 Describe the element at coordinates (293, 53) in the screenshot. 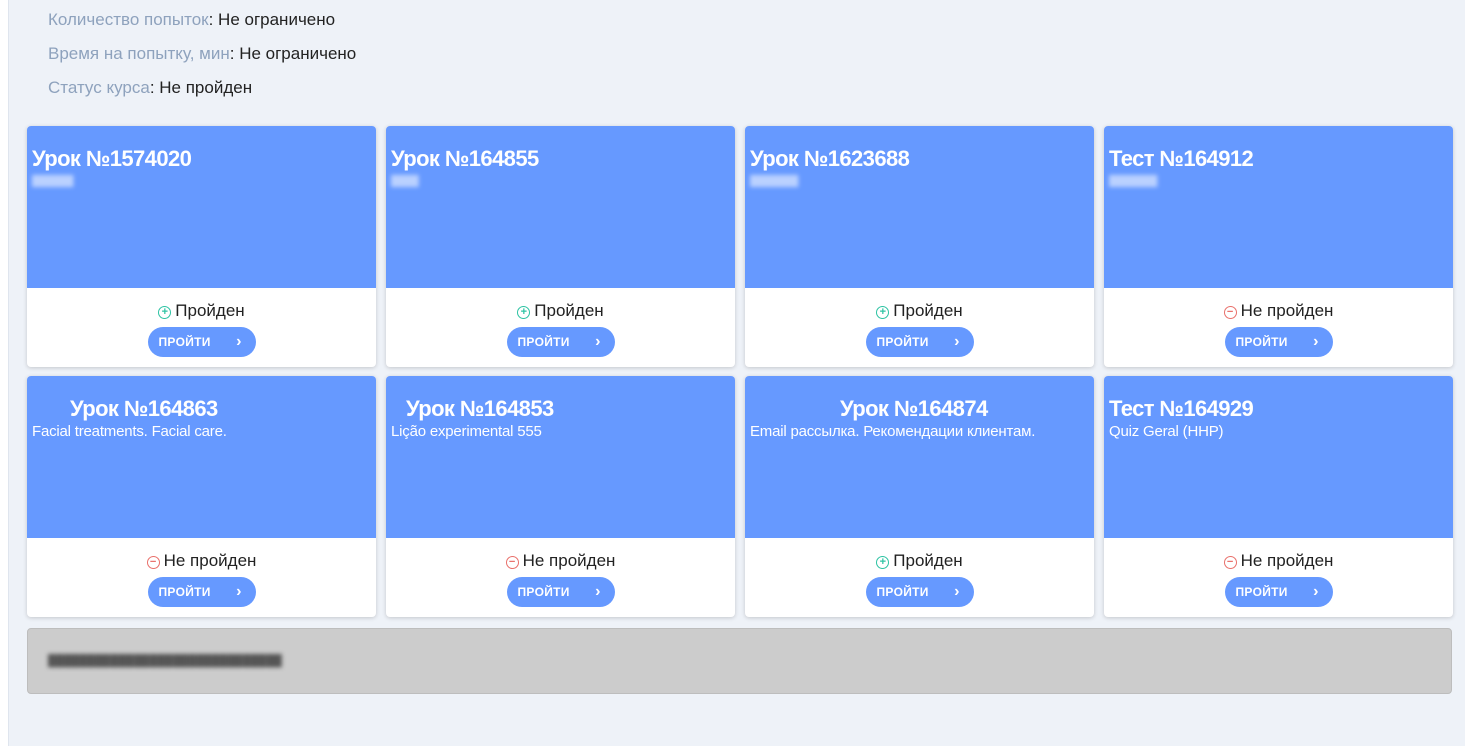

I see `info-value: : Не ограничено` at that location.